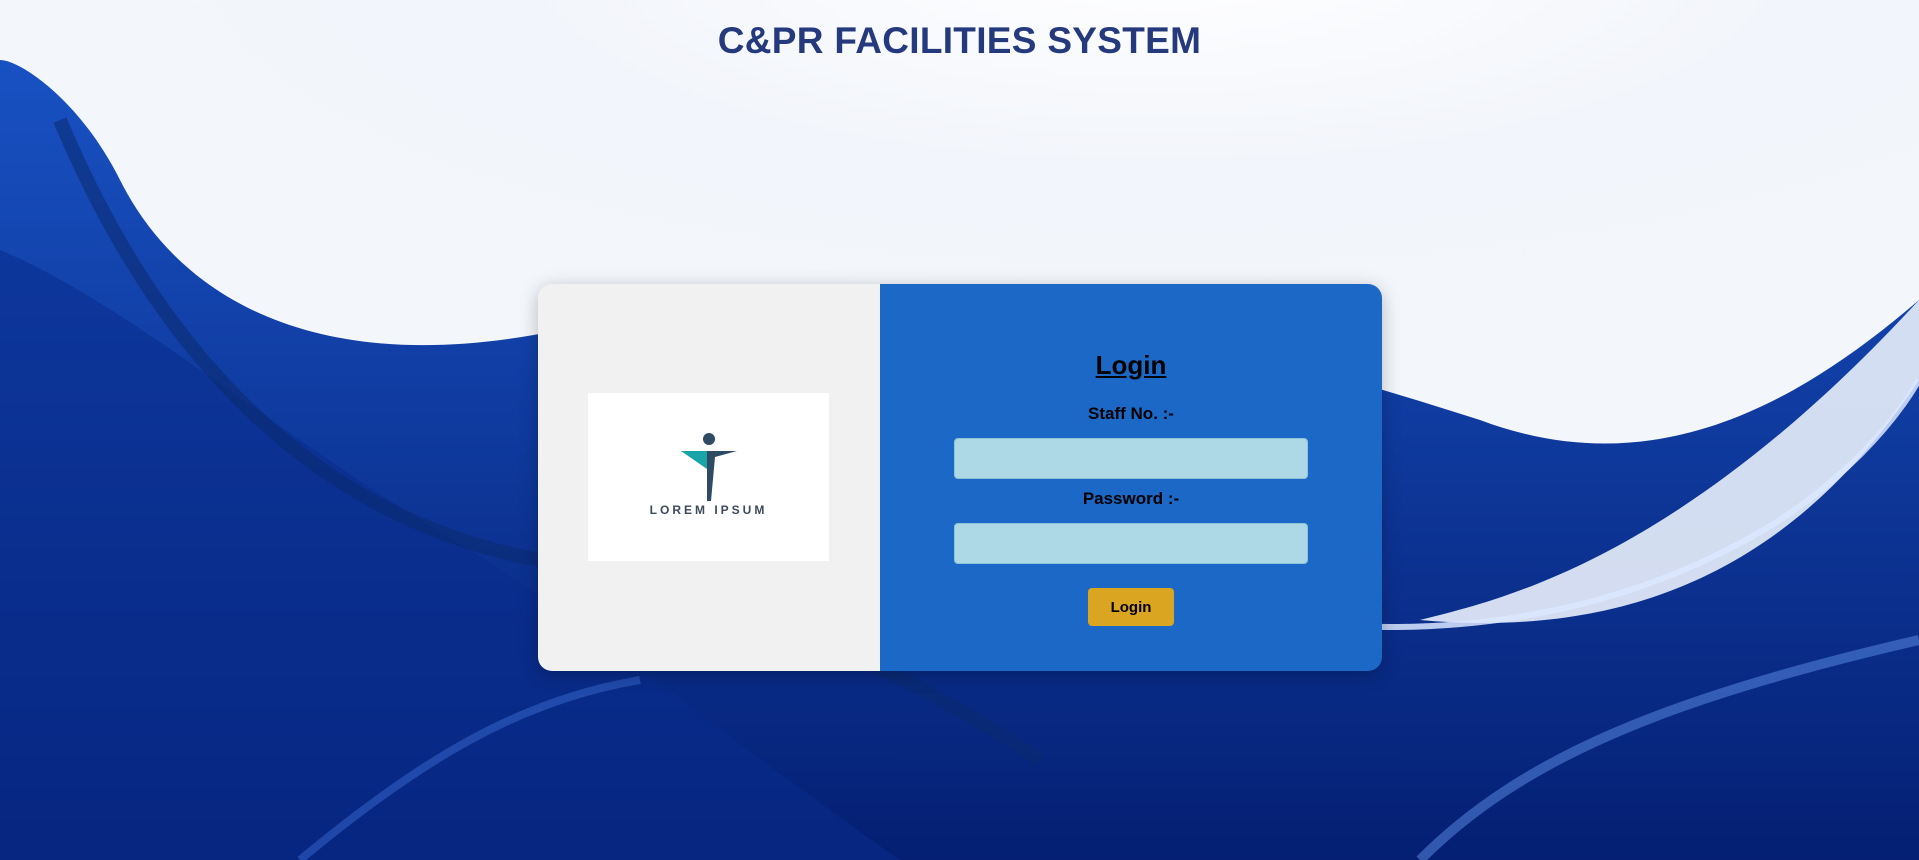  What do you see at coordinates (959, 40) in the screenshot?
I see `page-title: C&PR FACILITIES SYSTEM` at bounding box center [959, 40].